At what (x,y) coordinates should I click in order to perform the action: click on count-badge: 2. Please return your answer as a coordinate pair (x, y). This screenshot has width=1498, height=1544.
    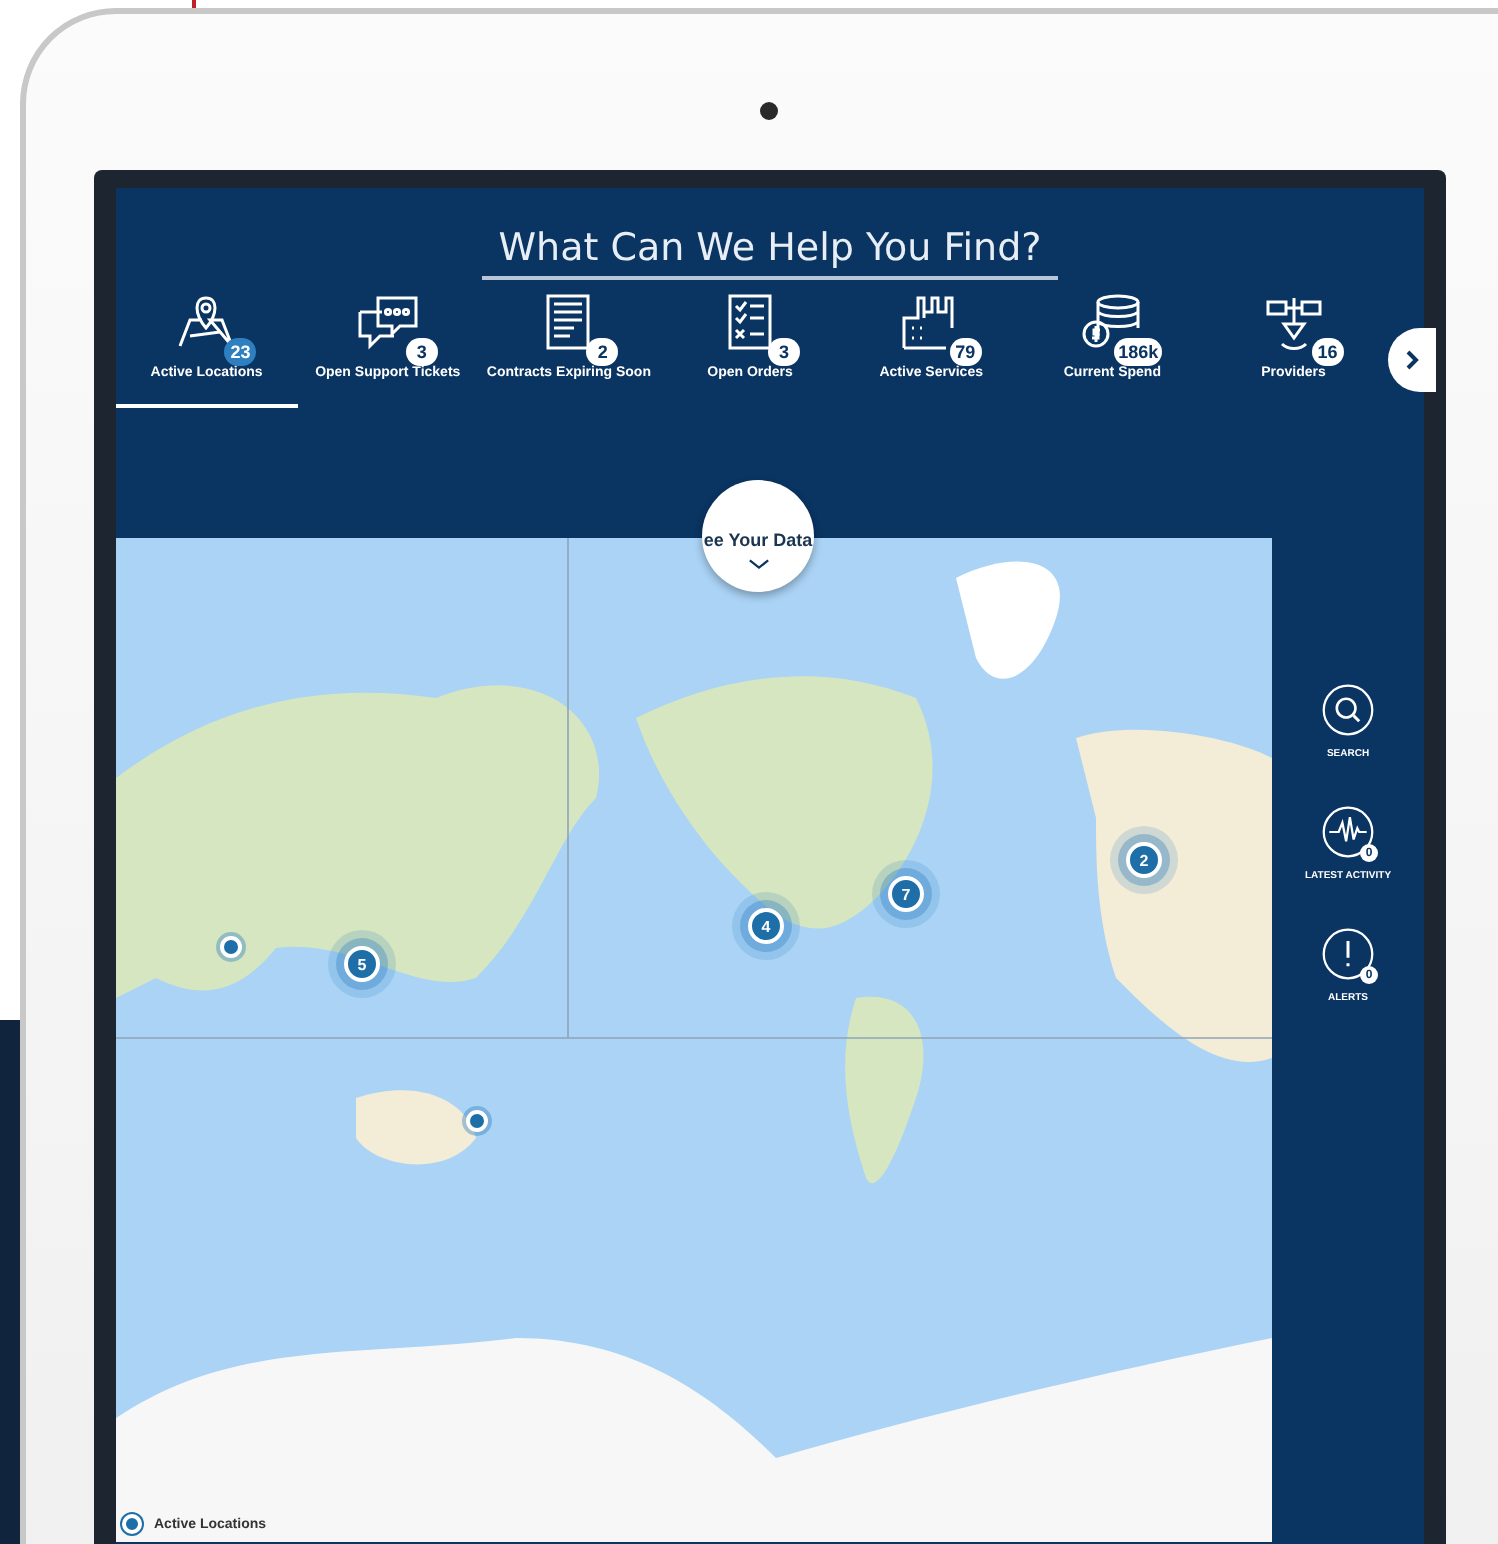
    Looking at the image, I should click on (602, 352).